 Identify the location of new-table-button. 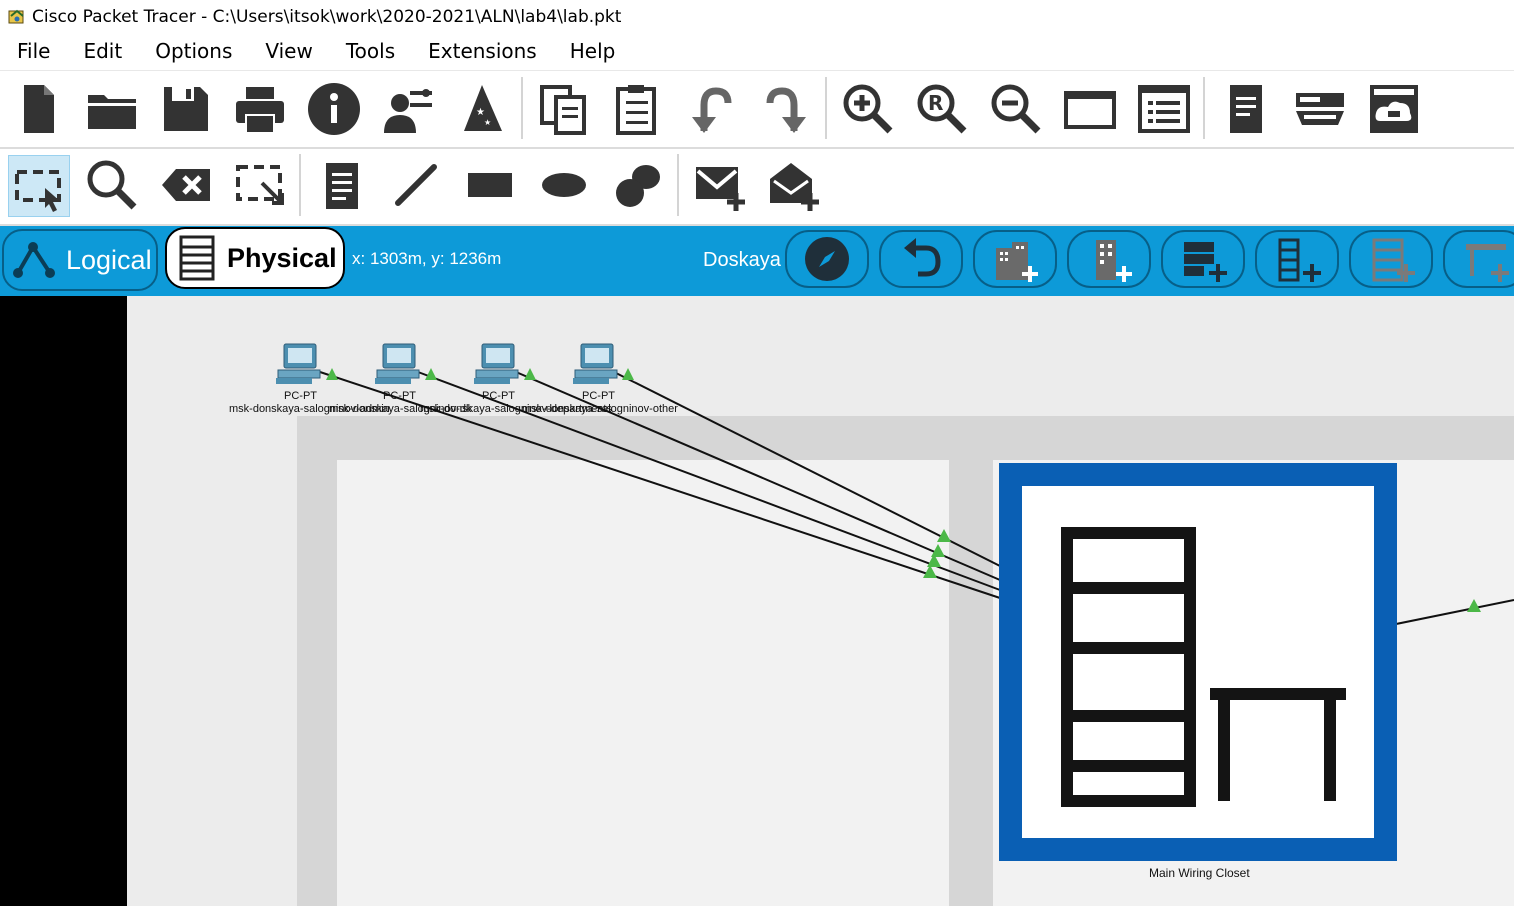
(1478, 259).